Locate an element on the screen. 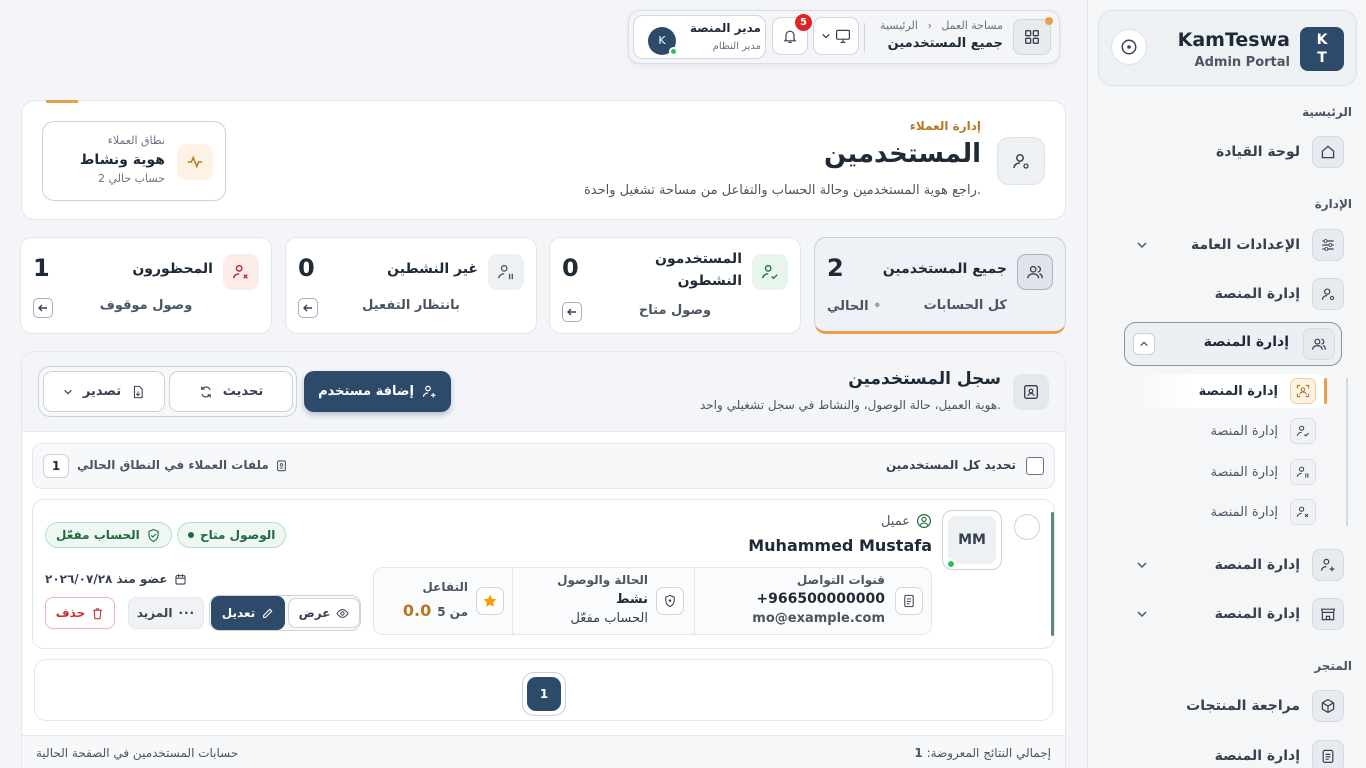 The height and width of the screenshot is (768, 1366). breadcrumb-home: الرئيسية is located at coordinates (899, 25).